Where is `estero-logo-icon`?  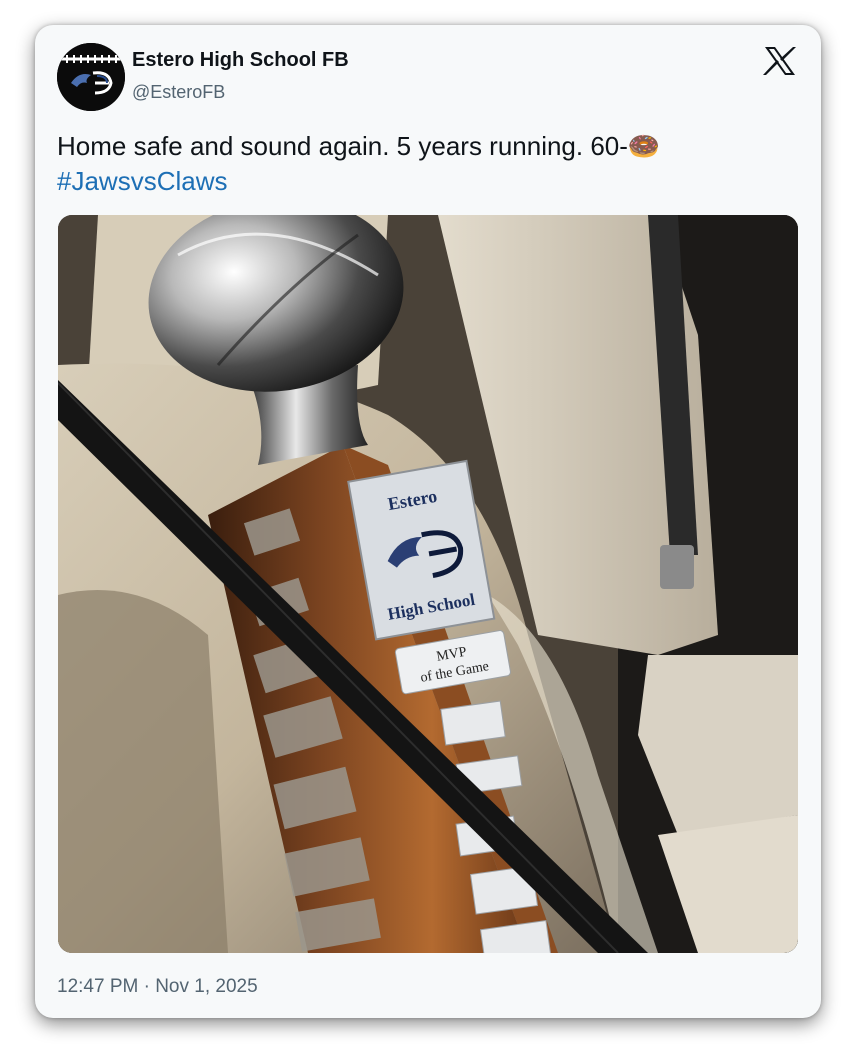 estero-logo-icon is located at coordinates (91, 77).